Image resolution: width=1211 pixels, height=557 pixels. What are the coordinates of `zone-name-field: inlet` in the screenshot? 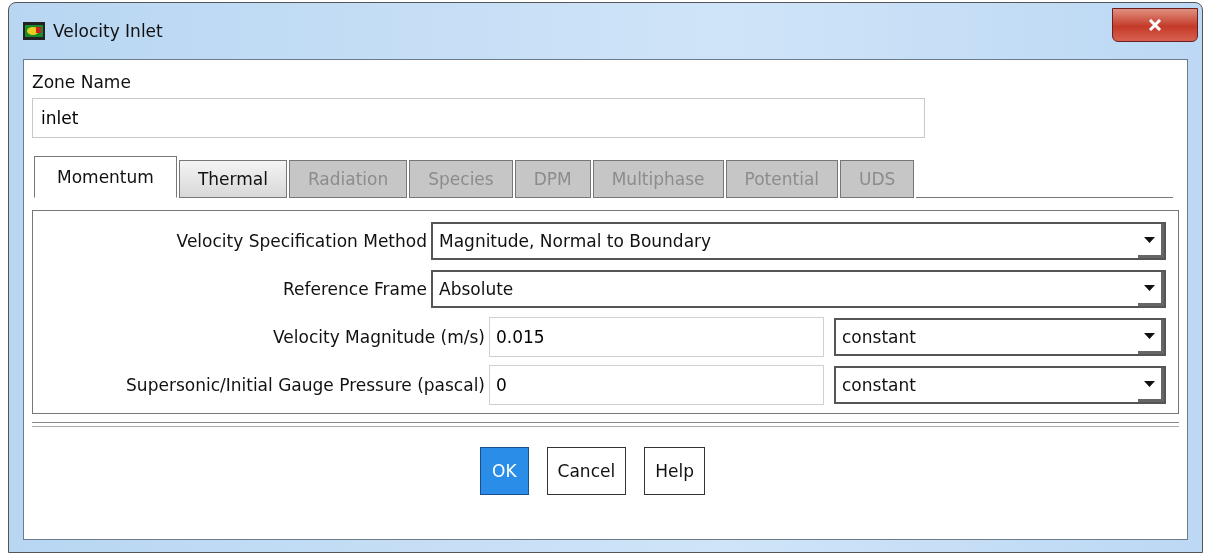 It's located at (478, 118).